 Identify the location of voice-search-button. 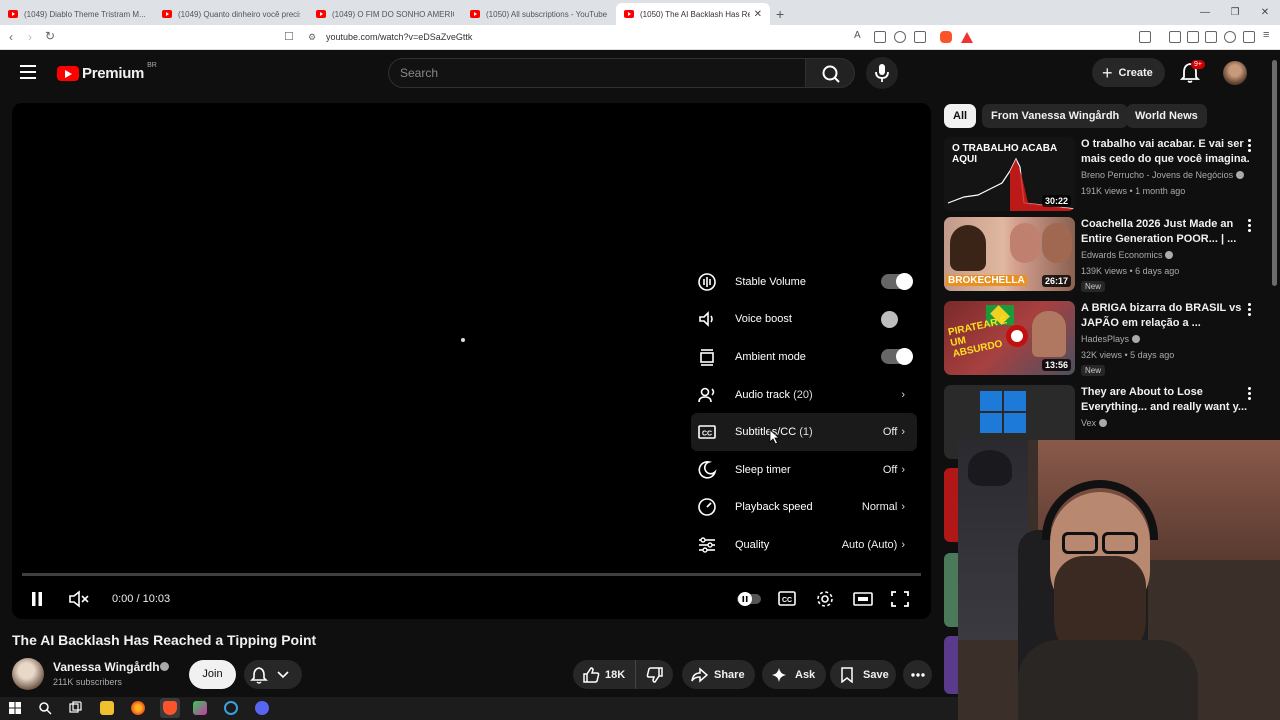
(882, 73).